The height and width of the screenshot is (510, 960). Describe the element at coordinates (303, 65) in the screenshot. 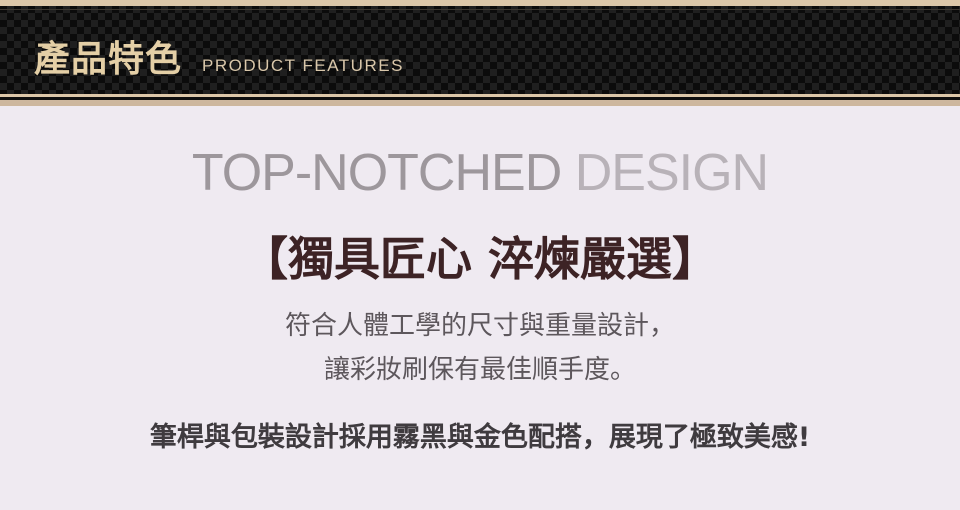

I see `section-title-en: PRODUCT FEATURES` at that location.